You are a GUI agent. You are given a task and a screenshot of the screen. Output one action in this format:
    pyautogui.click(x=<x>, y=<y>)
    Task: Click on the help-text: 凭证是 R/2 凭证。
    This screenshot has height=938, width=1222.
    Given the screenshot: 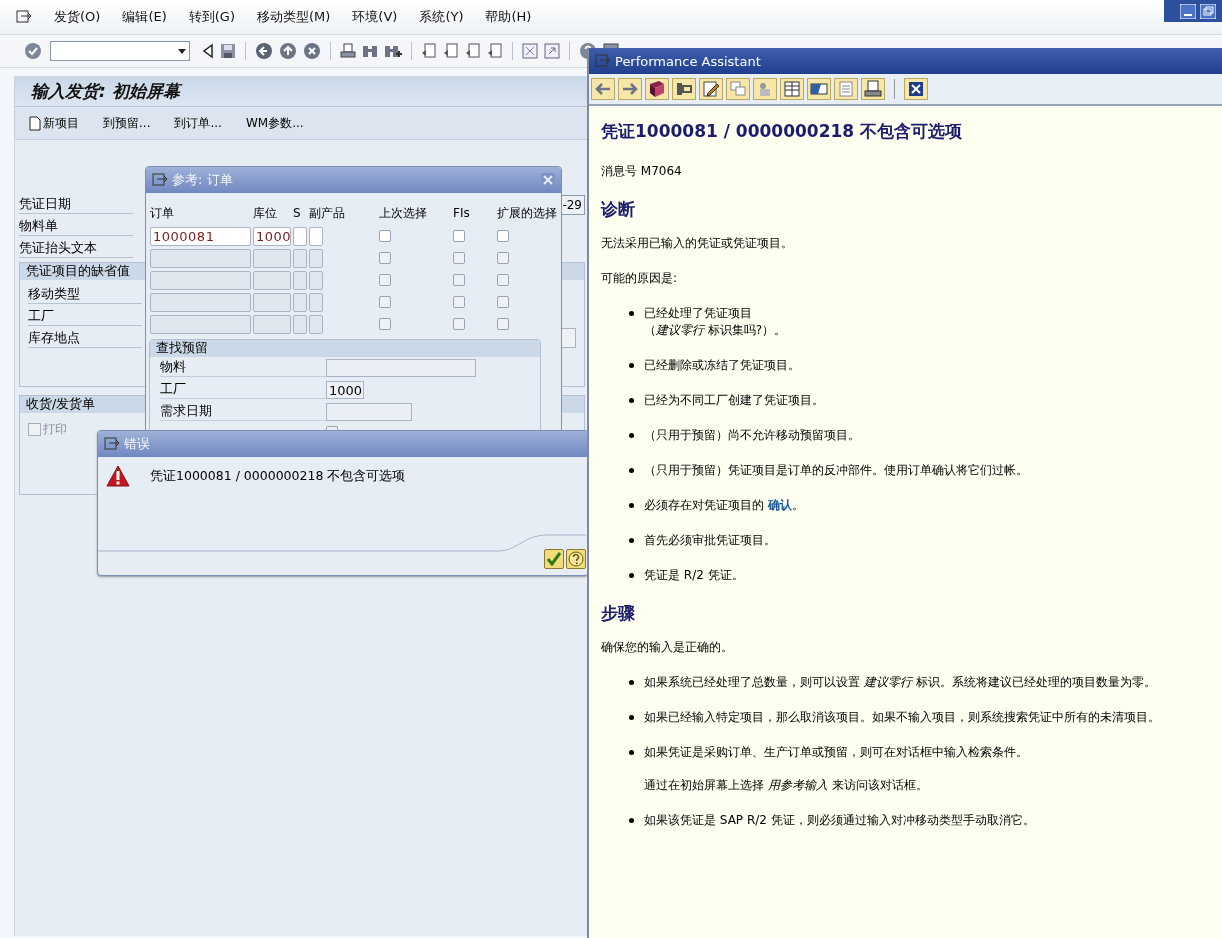 What is the action you would take?
    pyautogui.click(x=694, y=575)
    